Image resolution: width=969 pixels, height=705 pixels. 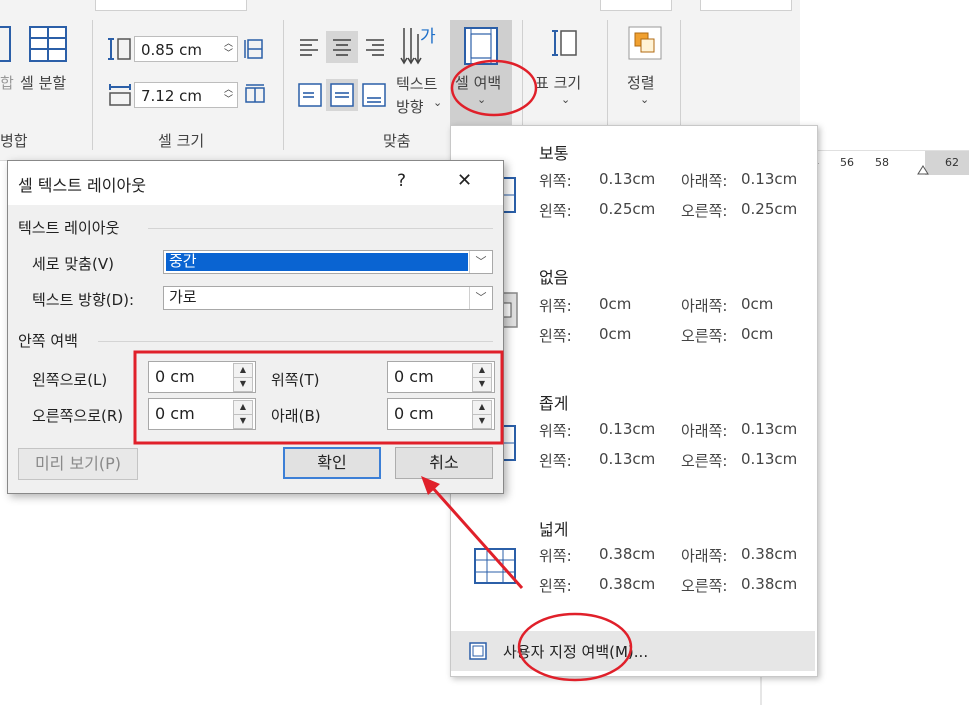 What do you see at coordinates (310, 95) in the screenshot?
I see `align-middle-left-icon` at bounding box center [310, 95].